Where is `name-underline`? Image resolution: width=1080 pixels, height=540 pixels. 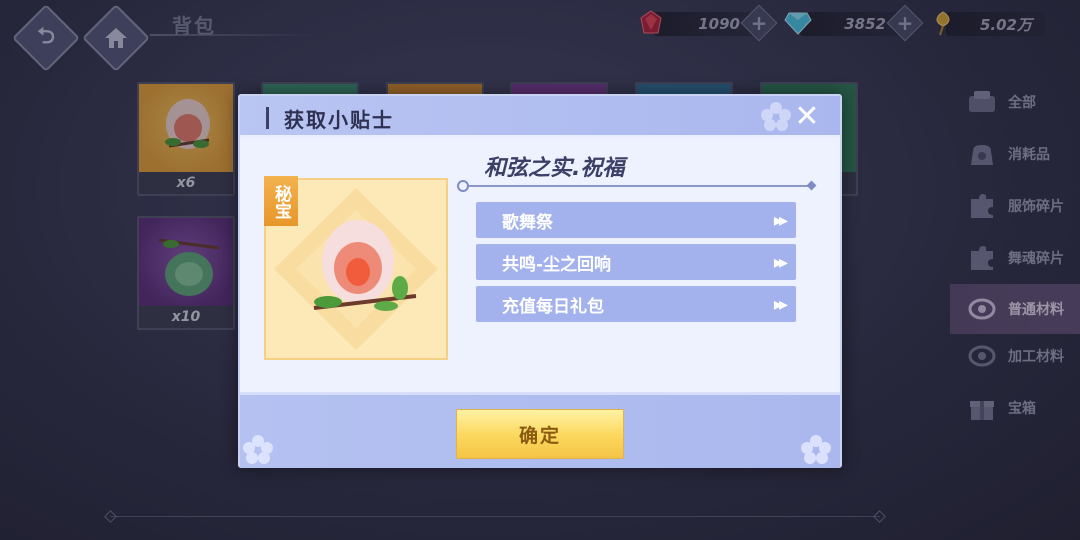
name-underline is located at coordinates (637, 186).